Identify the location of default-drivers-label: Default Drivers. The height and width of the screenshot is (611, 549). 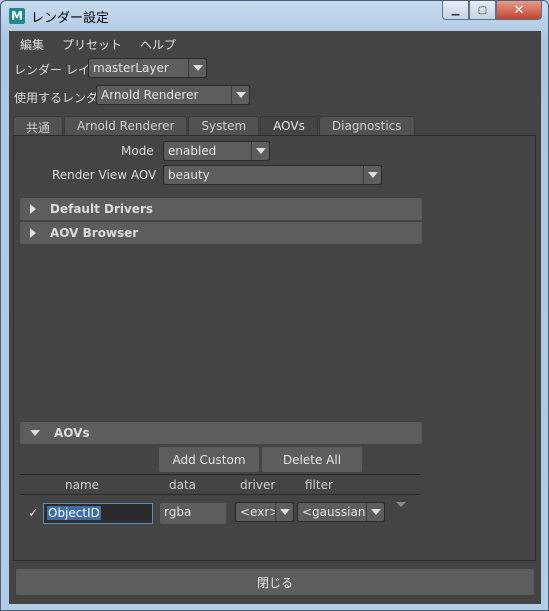
(102, 209).